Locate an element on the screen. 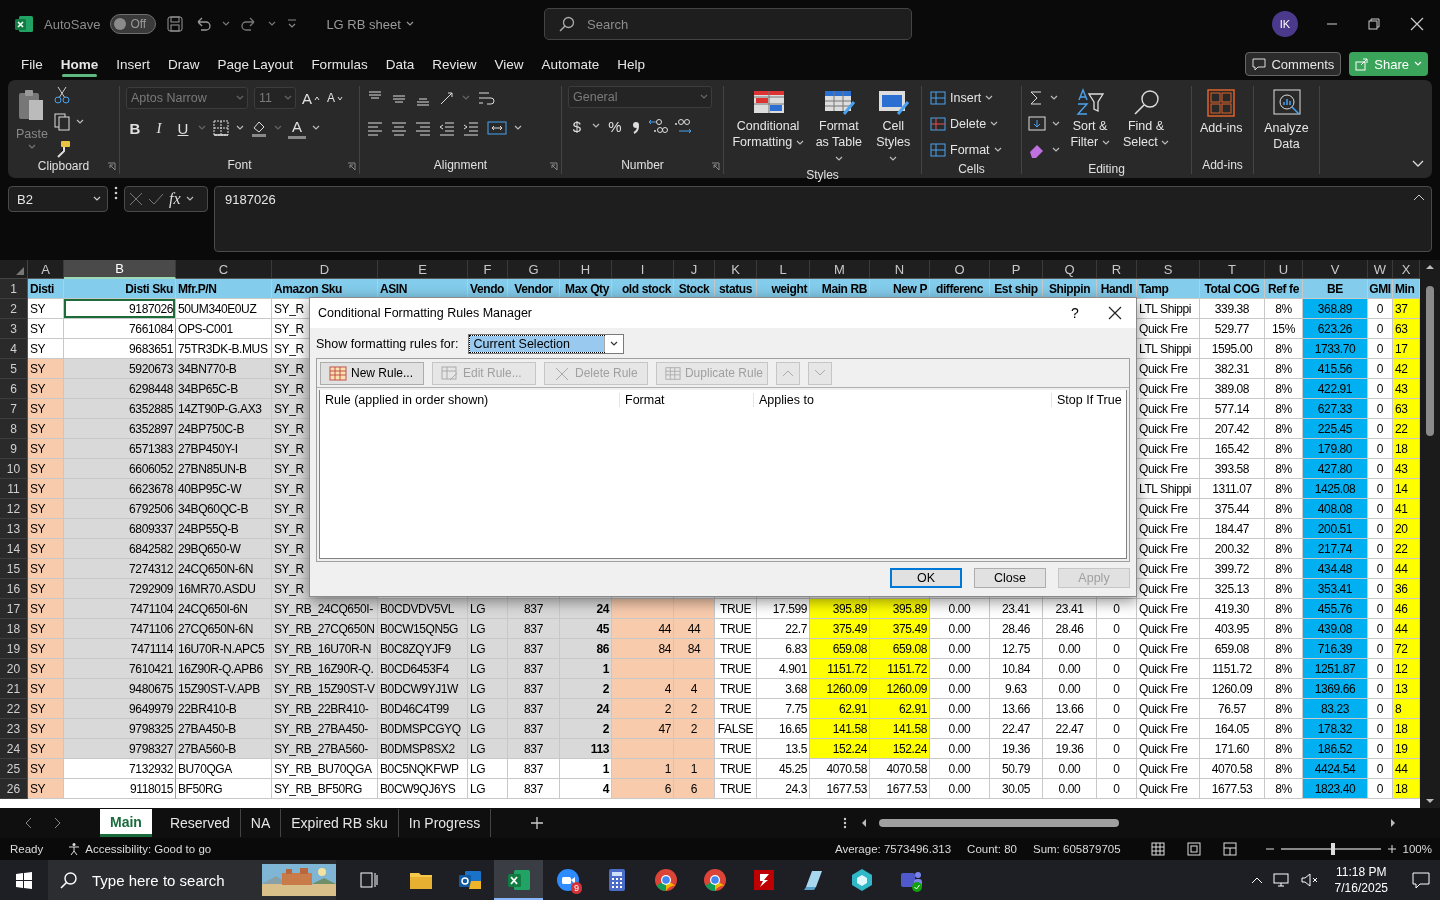  zoom-in-icon is located at coordinates (1391, 849).